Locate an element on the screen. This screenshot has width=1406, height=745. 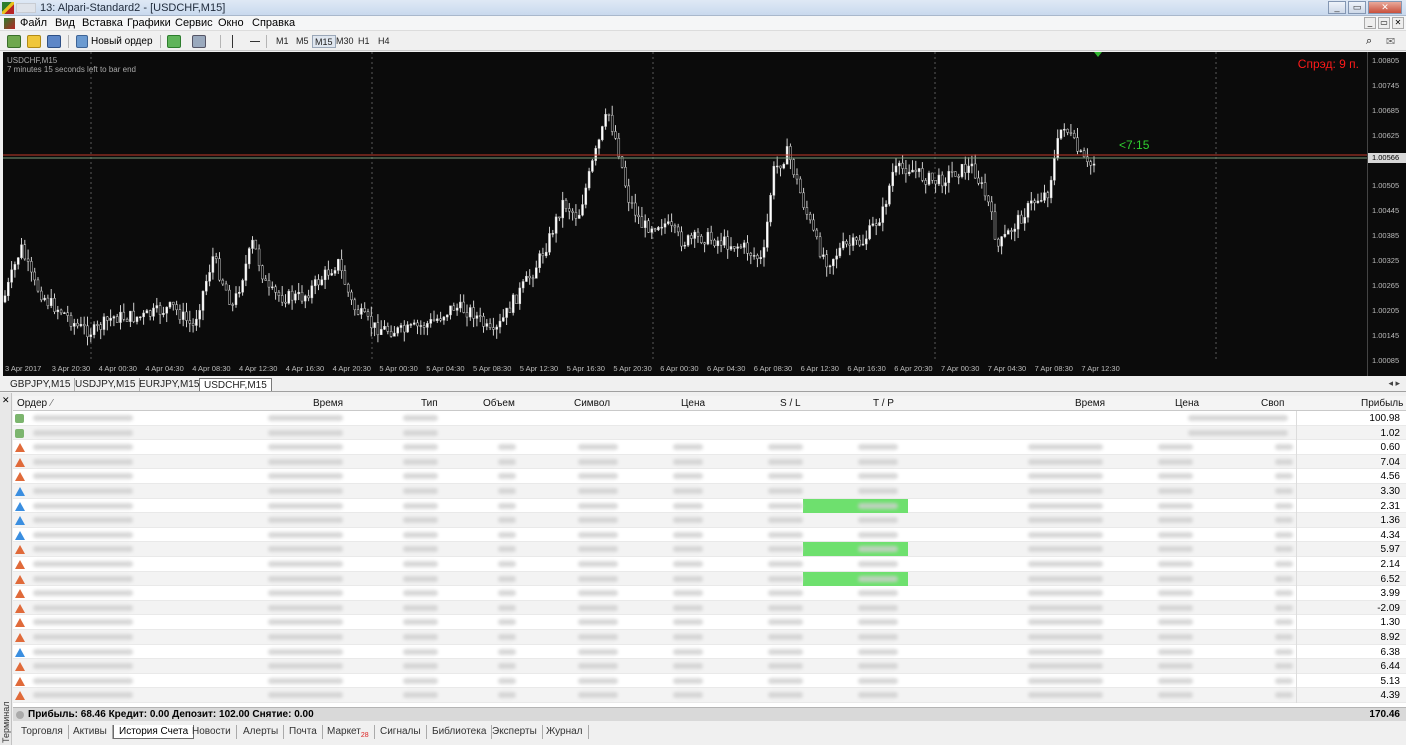
terminal-tab-9: Эксперты is located at coordinates (515, 732).